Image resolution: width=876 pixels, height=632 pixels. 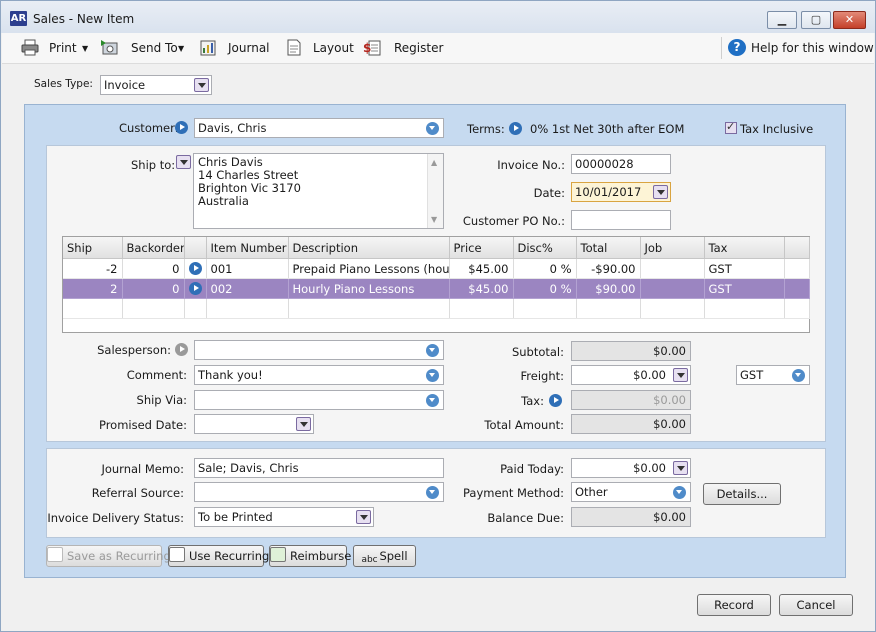 What do you see at coordinates (773, 375) in the screenshot?
I see `freight-tax-field: GST` at bounding box center [773, 375].